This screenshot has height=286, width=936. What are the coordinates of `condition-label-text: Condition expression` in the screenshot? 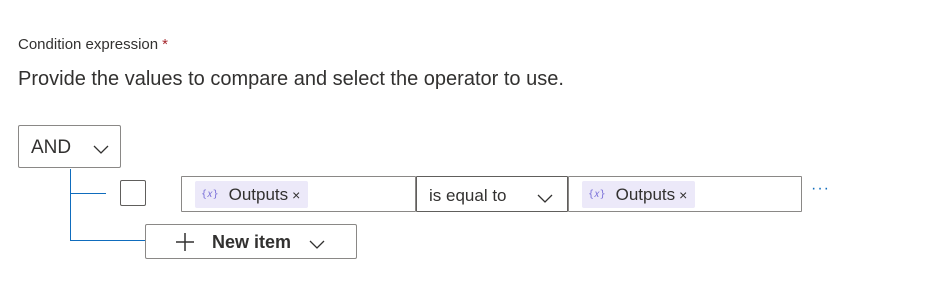 It's located at (88, 44).